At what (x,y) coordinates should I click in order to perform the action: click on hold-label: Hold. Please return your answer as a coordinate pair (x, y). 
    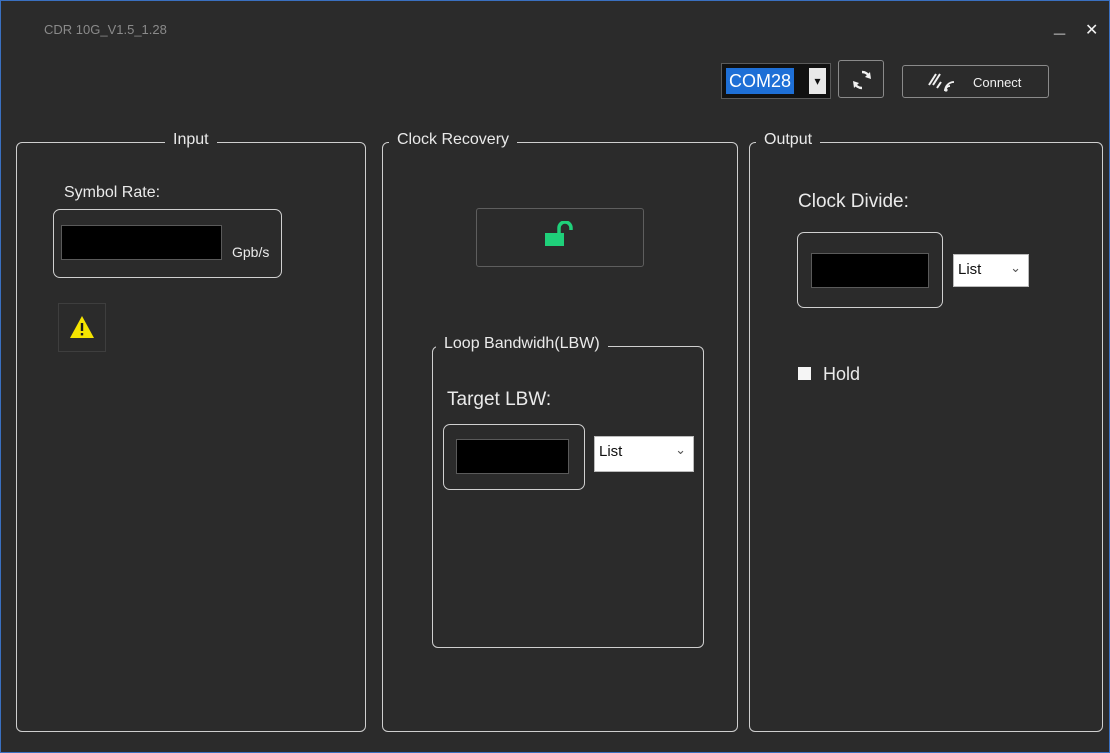
    Looking at the image, I should click on (842, 374).